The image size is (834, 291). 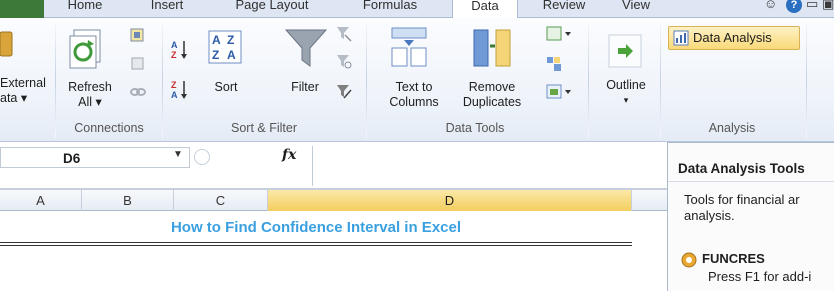 What do you see at coordinates (41, 200) in the screenshot?
I see `column-header-a: A` at bounding box center [41, 200].